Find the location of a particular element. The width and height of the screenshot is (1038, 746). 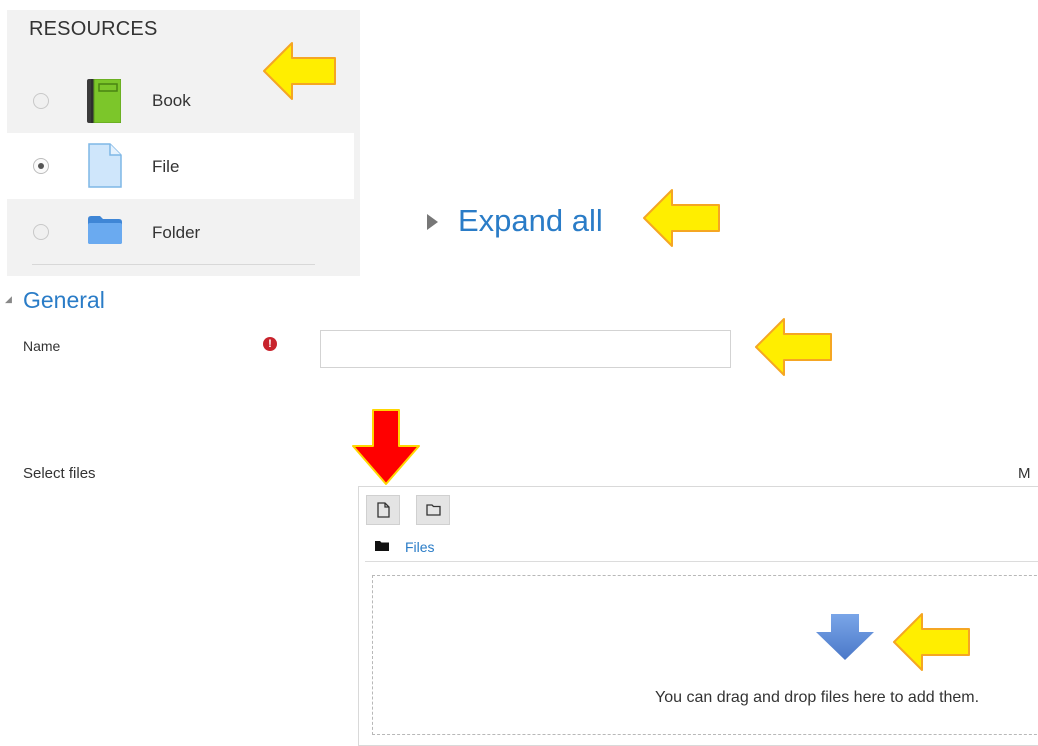

resource-option-file is located at coordinates (180, 166).